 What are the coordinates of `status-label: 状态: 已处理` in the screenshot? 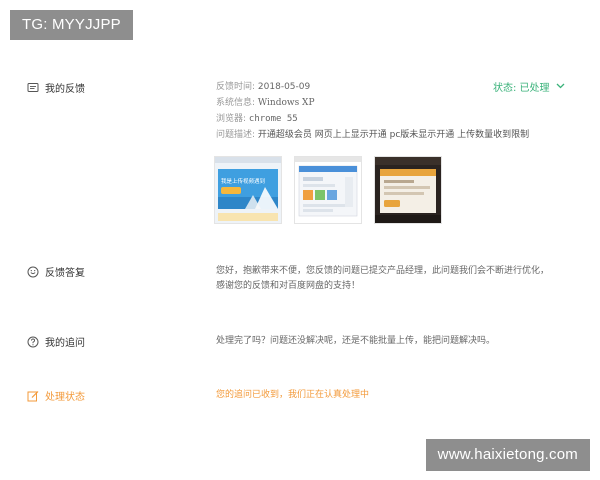 It's located at (521, 88).